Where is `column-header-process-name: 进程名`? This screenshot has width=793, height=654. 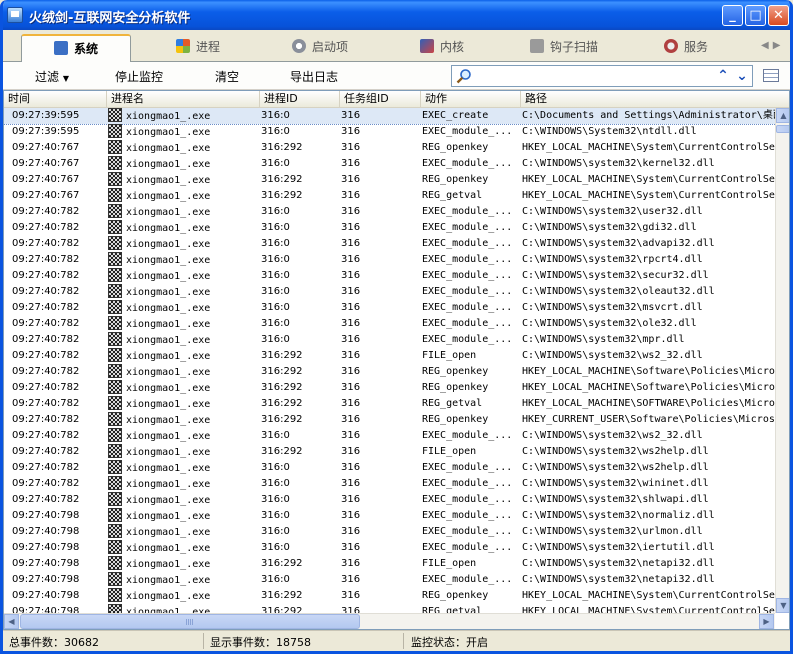
column-header-process-name: 进程名 is located at coordinates (183, 99).